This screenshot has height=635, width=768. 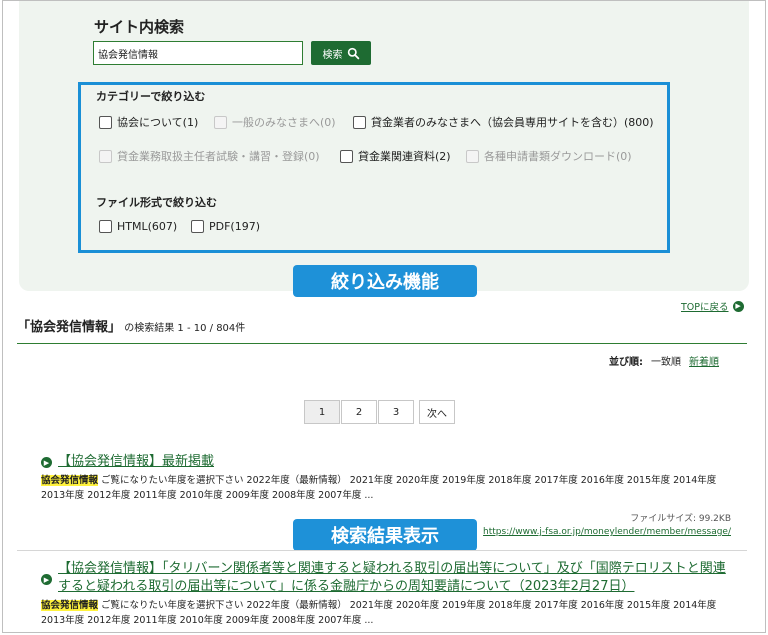 What do you see at coordinates (626, 362) in the screenshot?
I see `sort-label: 並び順:` at bounding box center [626, 362].